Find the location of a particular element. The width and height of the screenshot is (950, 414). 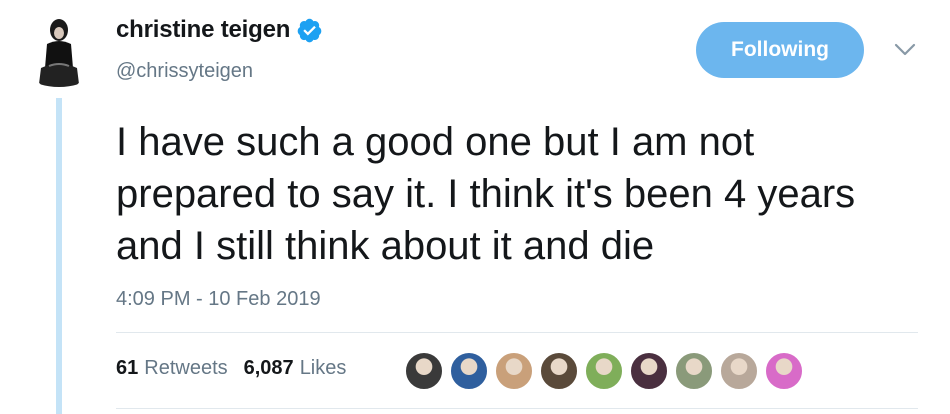

tweet-timestamp: 4:09 PM - 10 Feb 2019 is located at coordinates (218, 299).